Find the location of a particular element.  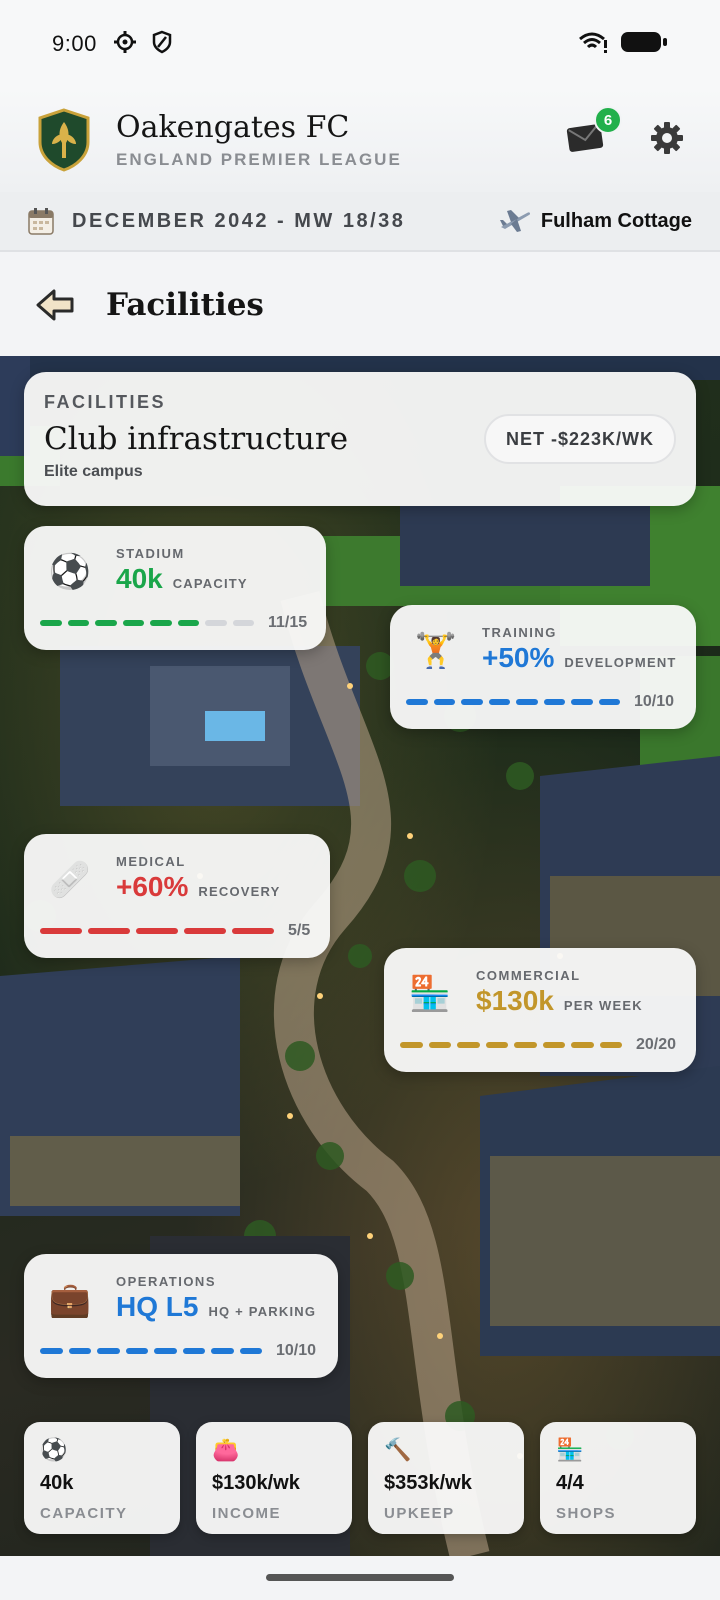

stat-card-capacity: ⚽ 40k CAPACITY is located at coordinates (102, 1478).